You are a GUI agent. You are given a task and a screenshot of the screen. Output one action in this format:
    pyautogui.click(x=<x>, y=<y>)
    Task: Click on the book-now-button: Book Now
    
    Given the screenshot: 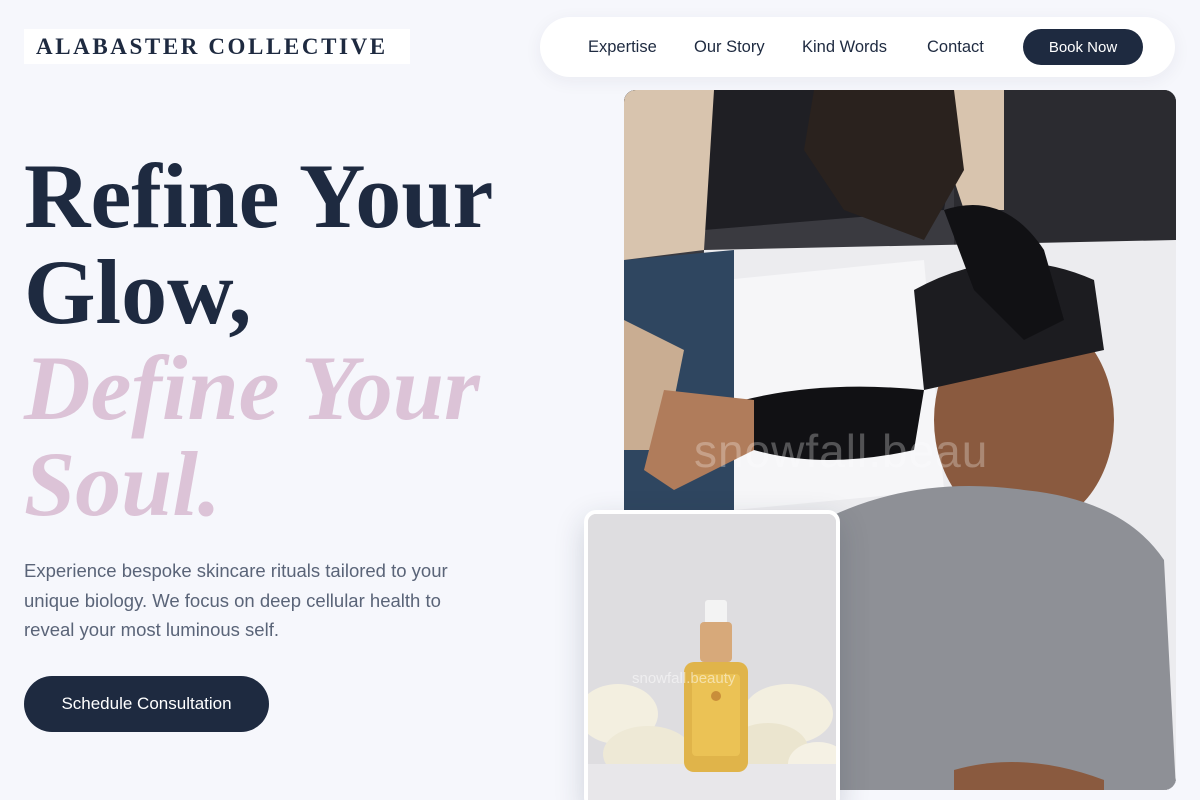 What is the action you would take?
    pyautogui.click(x=1083, y=47)
    